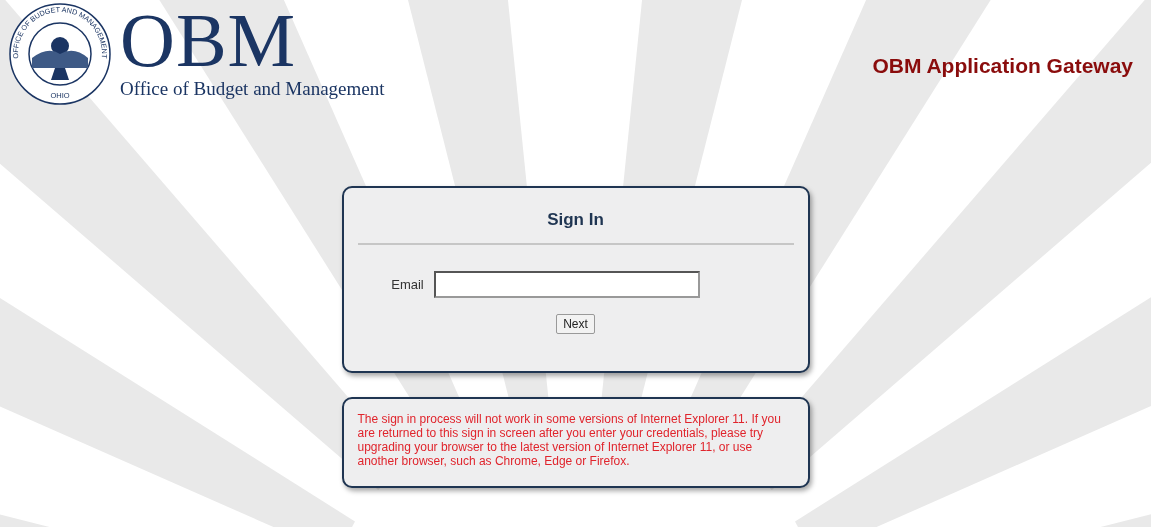  Describe the element at coordinates (575, 324) in the screenshot. I see `next-button: Next` at that location.